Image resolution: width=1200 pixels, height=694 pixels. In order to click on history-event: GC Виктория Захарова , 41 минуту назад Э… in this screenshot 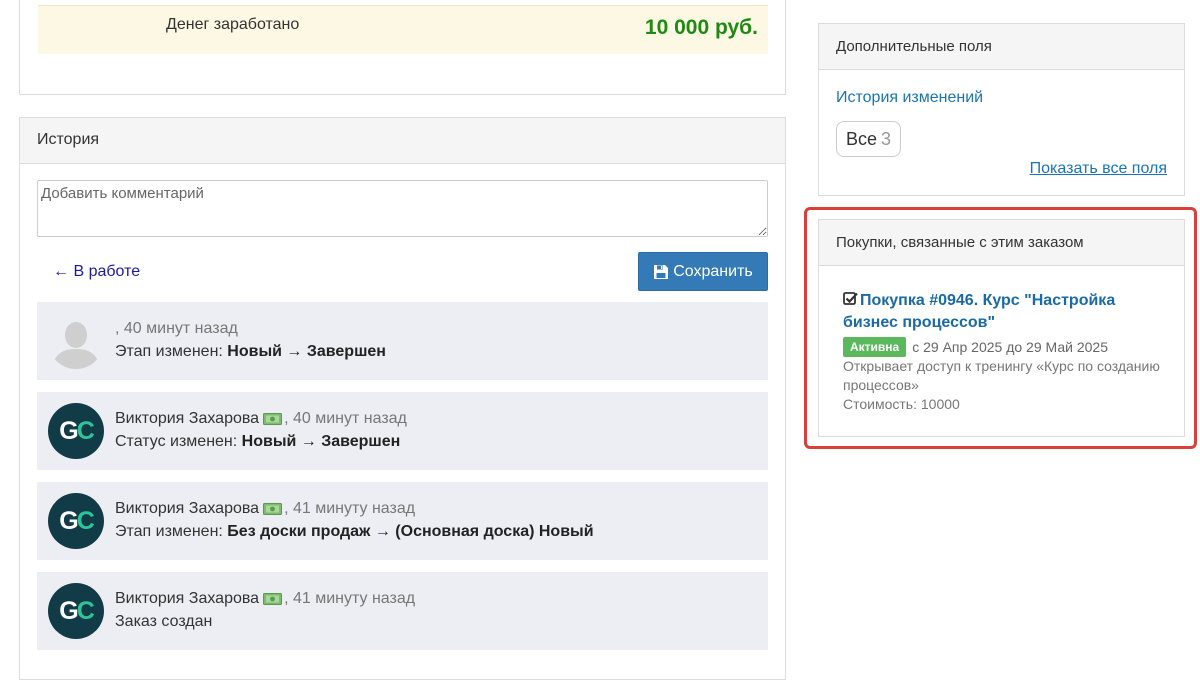, I will do `click(402, 521)`.